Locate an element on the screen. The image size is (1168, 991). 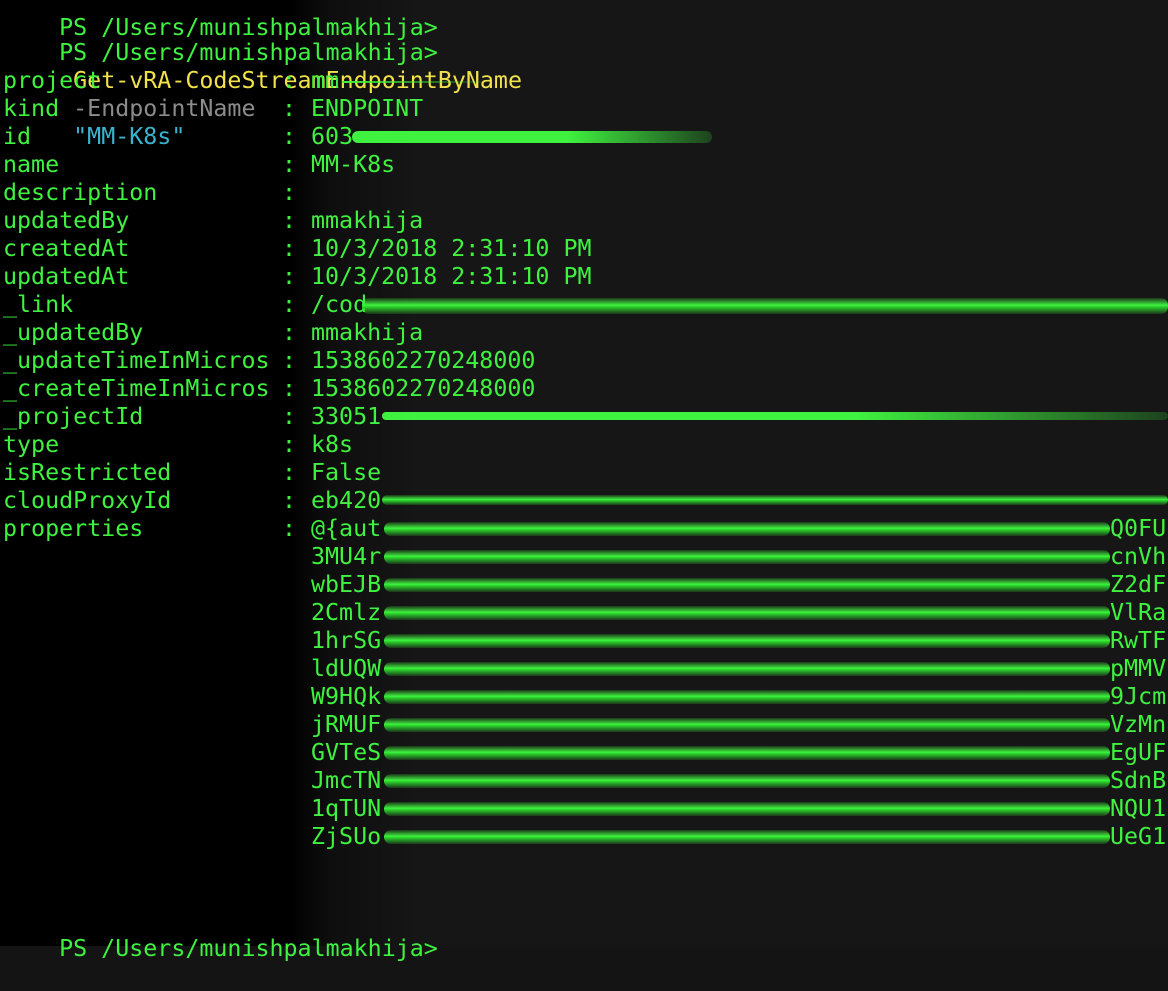
properties-right-text: Q0FU is located at coordinates (1138, 528).